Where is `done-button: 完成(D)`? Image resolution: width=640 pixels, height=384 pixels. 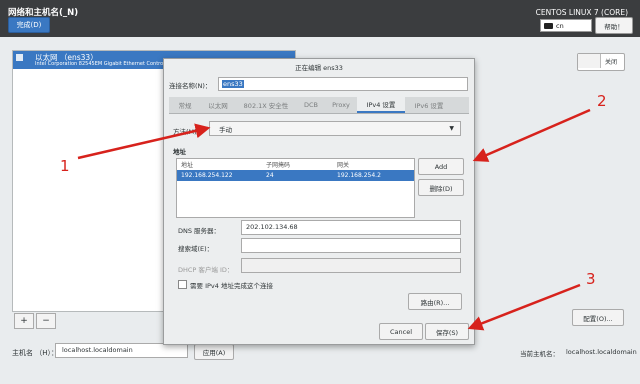
done-button: 完成(D) is located at coordinates (29, 25).